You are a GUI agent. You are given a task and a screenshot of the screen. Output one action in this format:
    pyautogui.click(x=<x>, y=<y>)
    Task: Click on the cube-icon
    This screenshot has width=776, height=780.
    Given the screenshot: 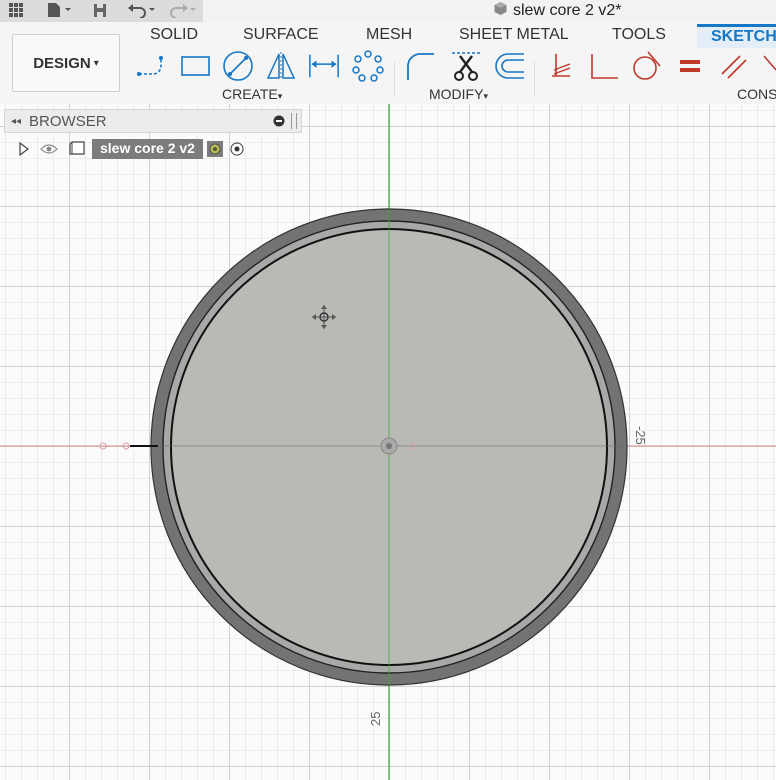 What is the action you would take?
    pyautogui.click(x=500, y=11)
    